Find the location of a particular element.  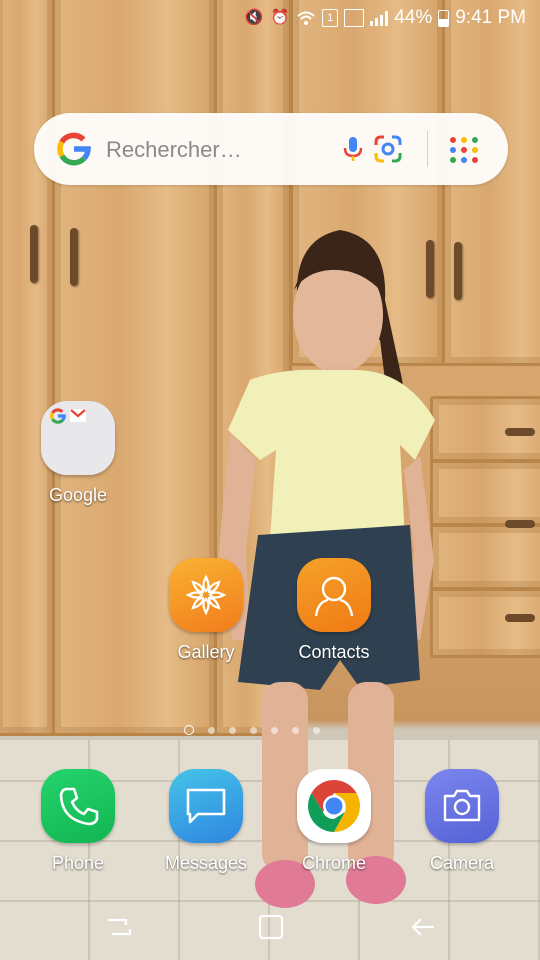

contacts-icon is located at coordinates (334, 595).